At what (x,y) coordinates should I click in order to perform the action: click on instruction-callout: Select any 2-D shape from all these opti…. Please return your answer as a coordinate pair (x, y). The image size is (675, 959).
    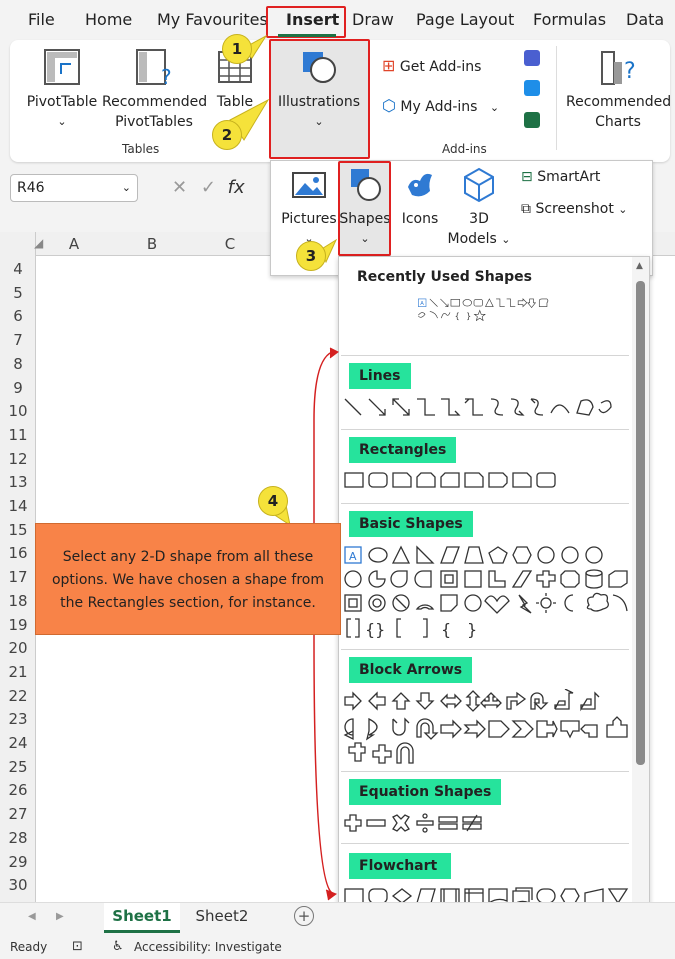
    Looking at the image, I should click on (188, 579).